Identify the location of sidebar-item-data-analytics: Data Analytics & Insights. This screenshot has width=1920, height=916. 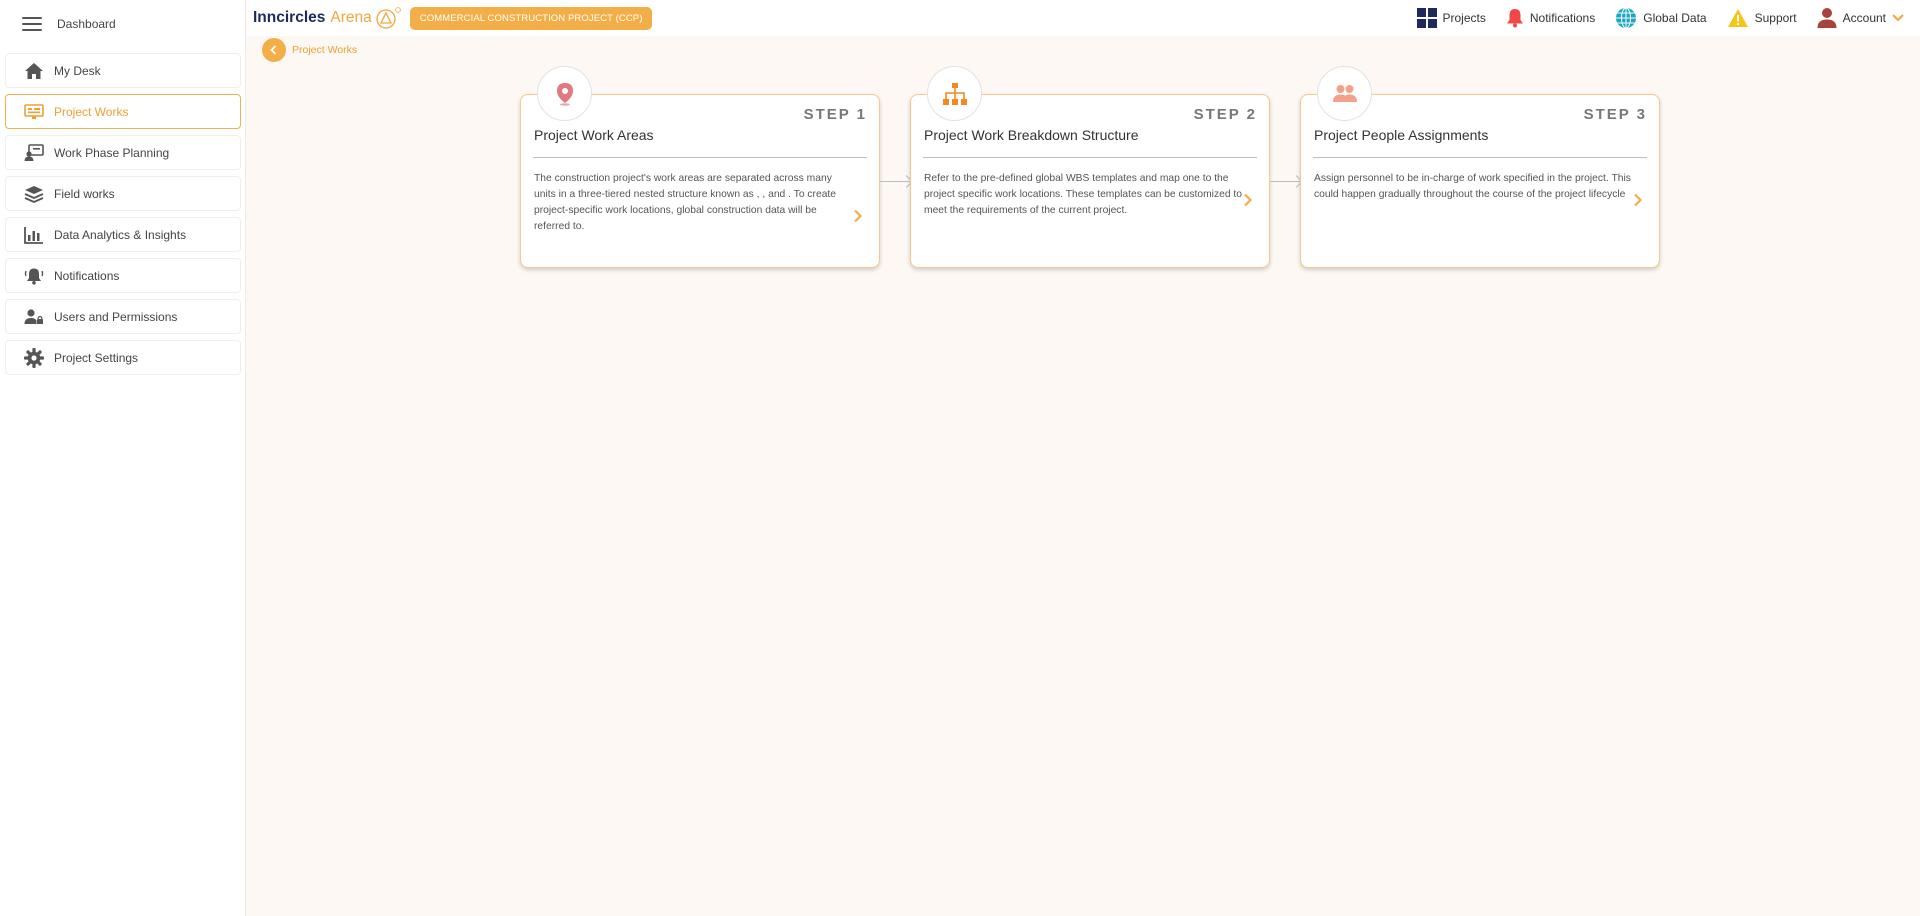
(123, 234).